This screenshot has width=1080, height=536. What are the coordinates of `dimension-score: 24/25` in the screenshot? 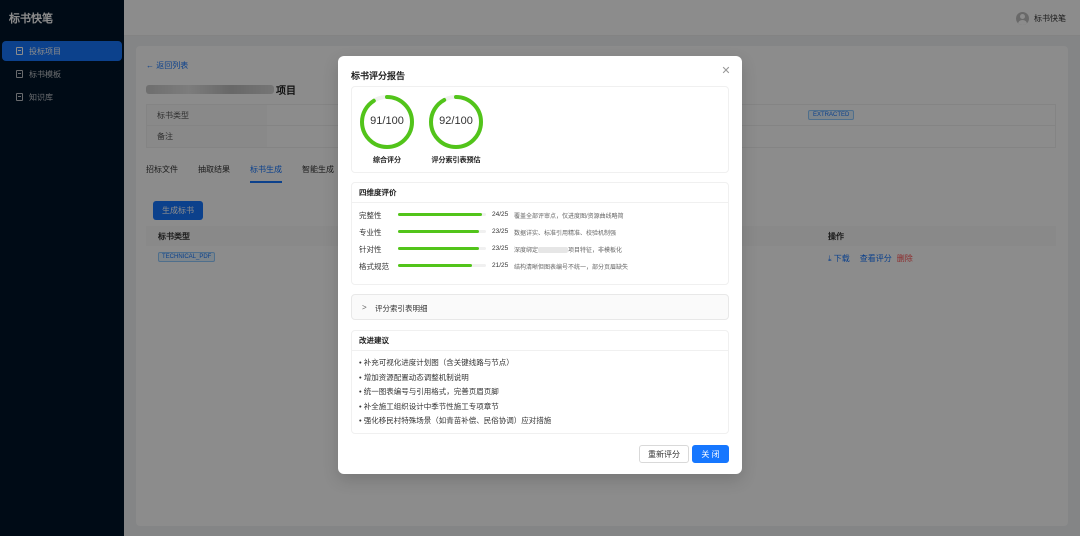 It's located at (500, 214).